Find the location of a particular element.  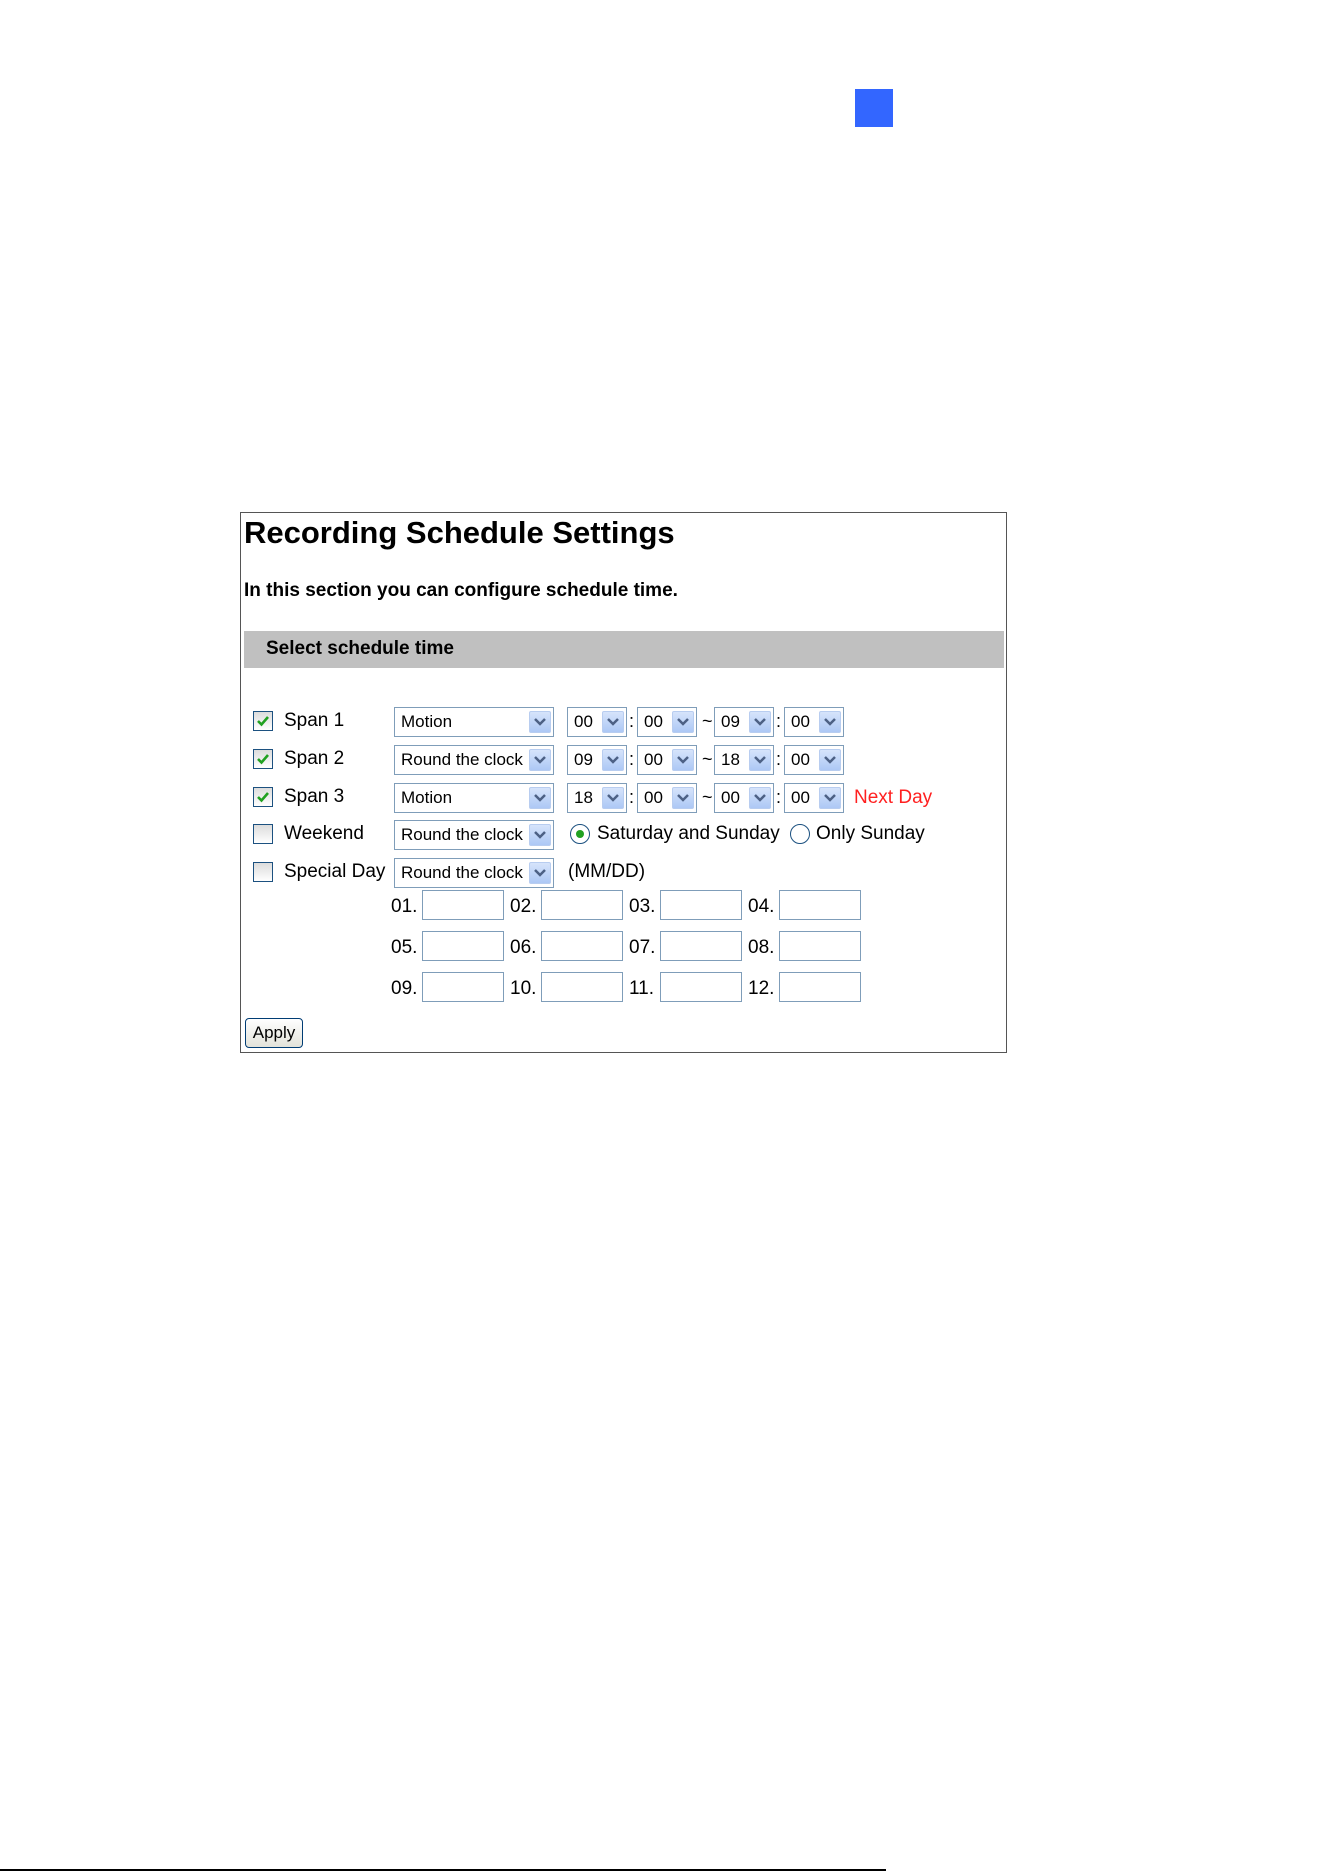

section-header: Select schedule time is located at coordinates (624, 649).